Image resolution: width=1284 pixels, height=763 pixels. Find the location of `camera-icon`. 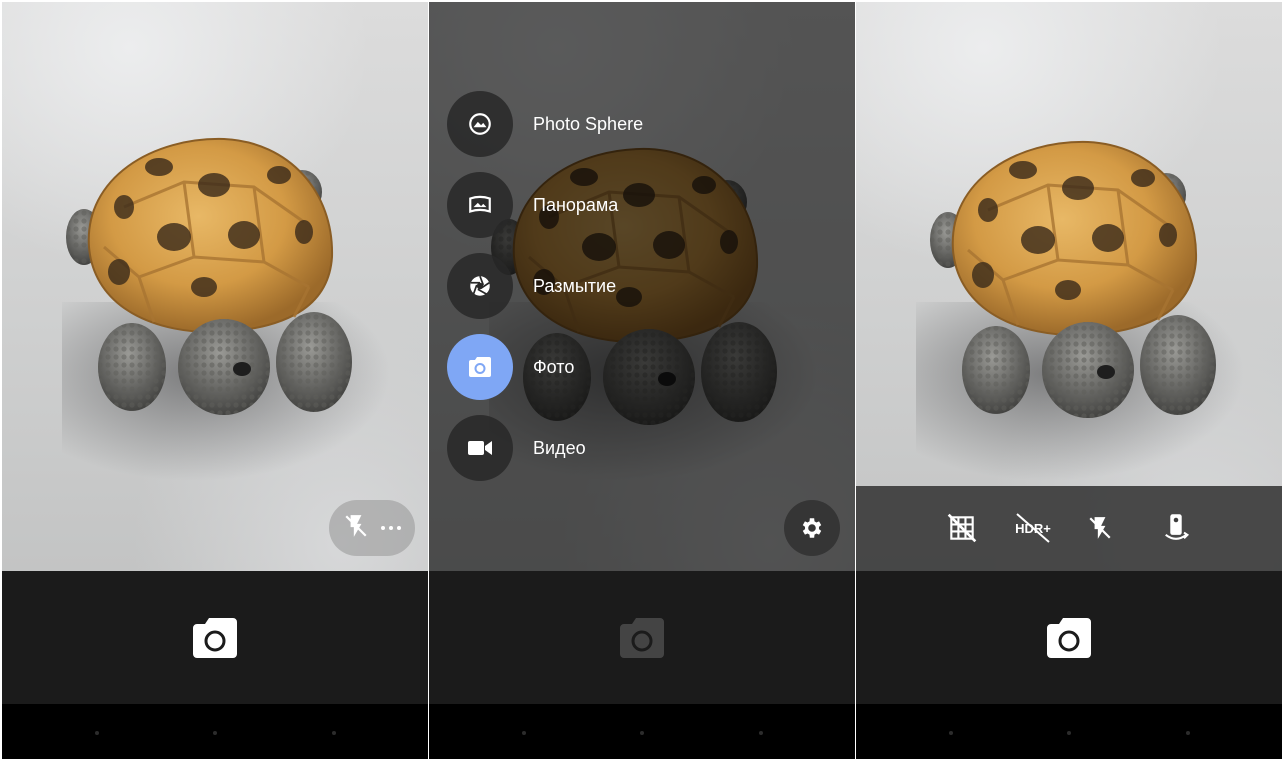

camera-icon is located at coordinates (480, 367).